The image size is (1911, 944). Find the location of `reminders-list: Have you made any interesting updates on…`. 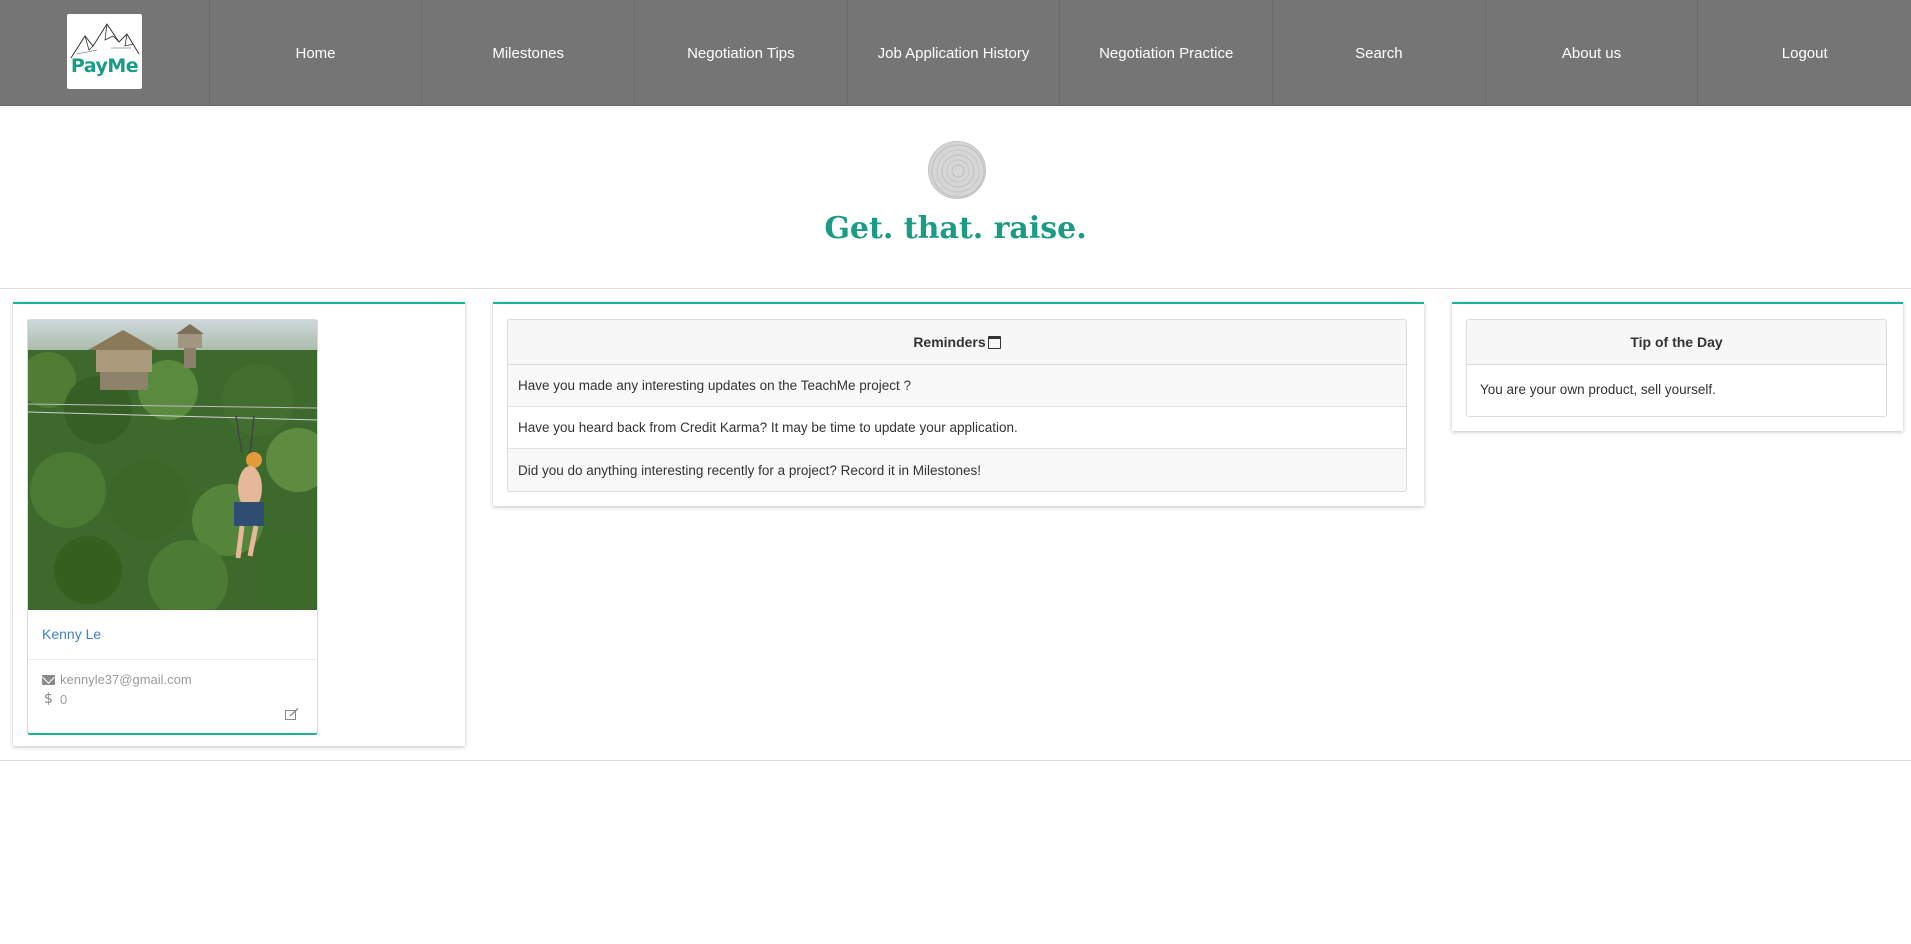

reminders-list: Have you made any interesting updates on… is located at coordinates (957, 428).